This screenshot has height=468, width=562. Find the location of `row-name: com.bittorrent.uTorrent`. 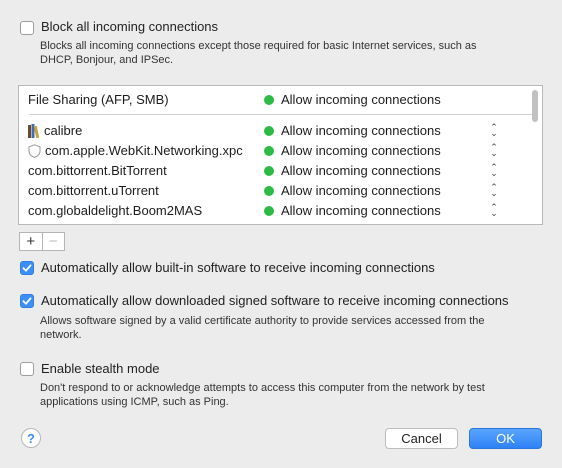

row-name: com.bittorrent.uTorrent is located at coordinates (93, 190).